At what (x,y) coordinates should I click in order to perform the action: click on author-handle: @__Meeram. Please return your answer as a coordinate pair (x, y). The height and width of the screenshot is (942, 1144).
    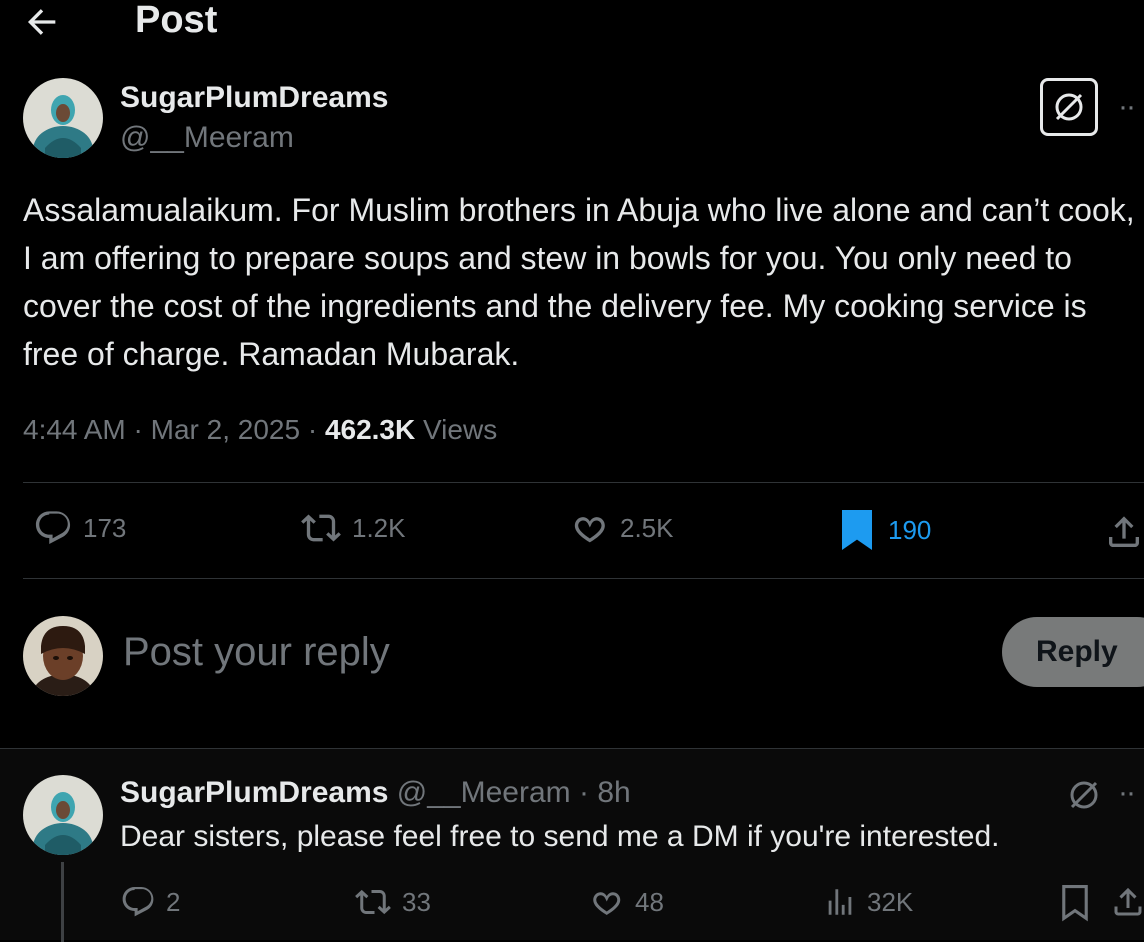
    Looking at the image, I should click on (207, 138).